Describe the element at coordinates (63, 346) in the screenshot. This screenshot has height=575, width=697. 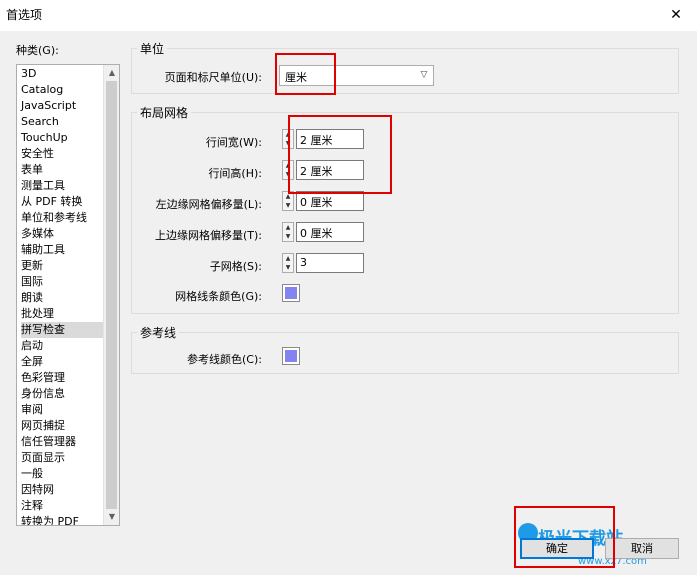
I see `category-item: 启动` at that location.